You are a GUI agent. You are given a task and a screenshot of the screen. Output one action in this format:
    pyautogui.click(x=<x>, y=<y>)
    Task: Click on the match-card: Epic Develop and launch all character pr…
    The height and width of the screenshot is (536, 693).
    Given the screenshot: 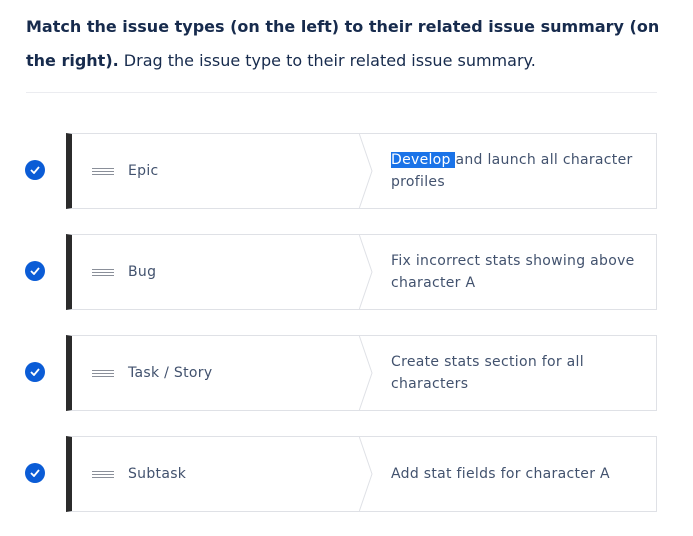 What is the action you would take?
    pyautogui.click(x=361, y=171)
    